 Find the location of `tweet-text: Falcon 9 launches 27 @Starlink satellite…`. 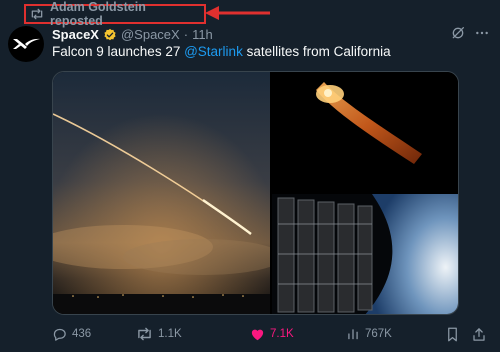

tweet-text: Falcon 9 launches 27 @Starlink satellite… is located at coordinates (221, 51).